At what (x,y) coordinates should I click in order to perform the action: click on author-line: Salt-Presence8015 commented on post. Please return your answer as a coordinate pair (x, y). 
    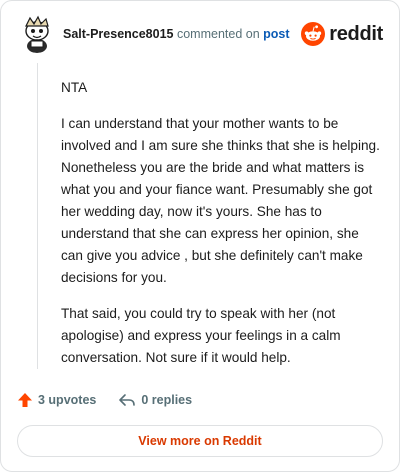
    Looking at the image, I should click on (176, 34).